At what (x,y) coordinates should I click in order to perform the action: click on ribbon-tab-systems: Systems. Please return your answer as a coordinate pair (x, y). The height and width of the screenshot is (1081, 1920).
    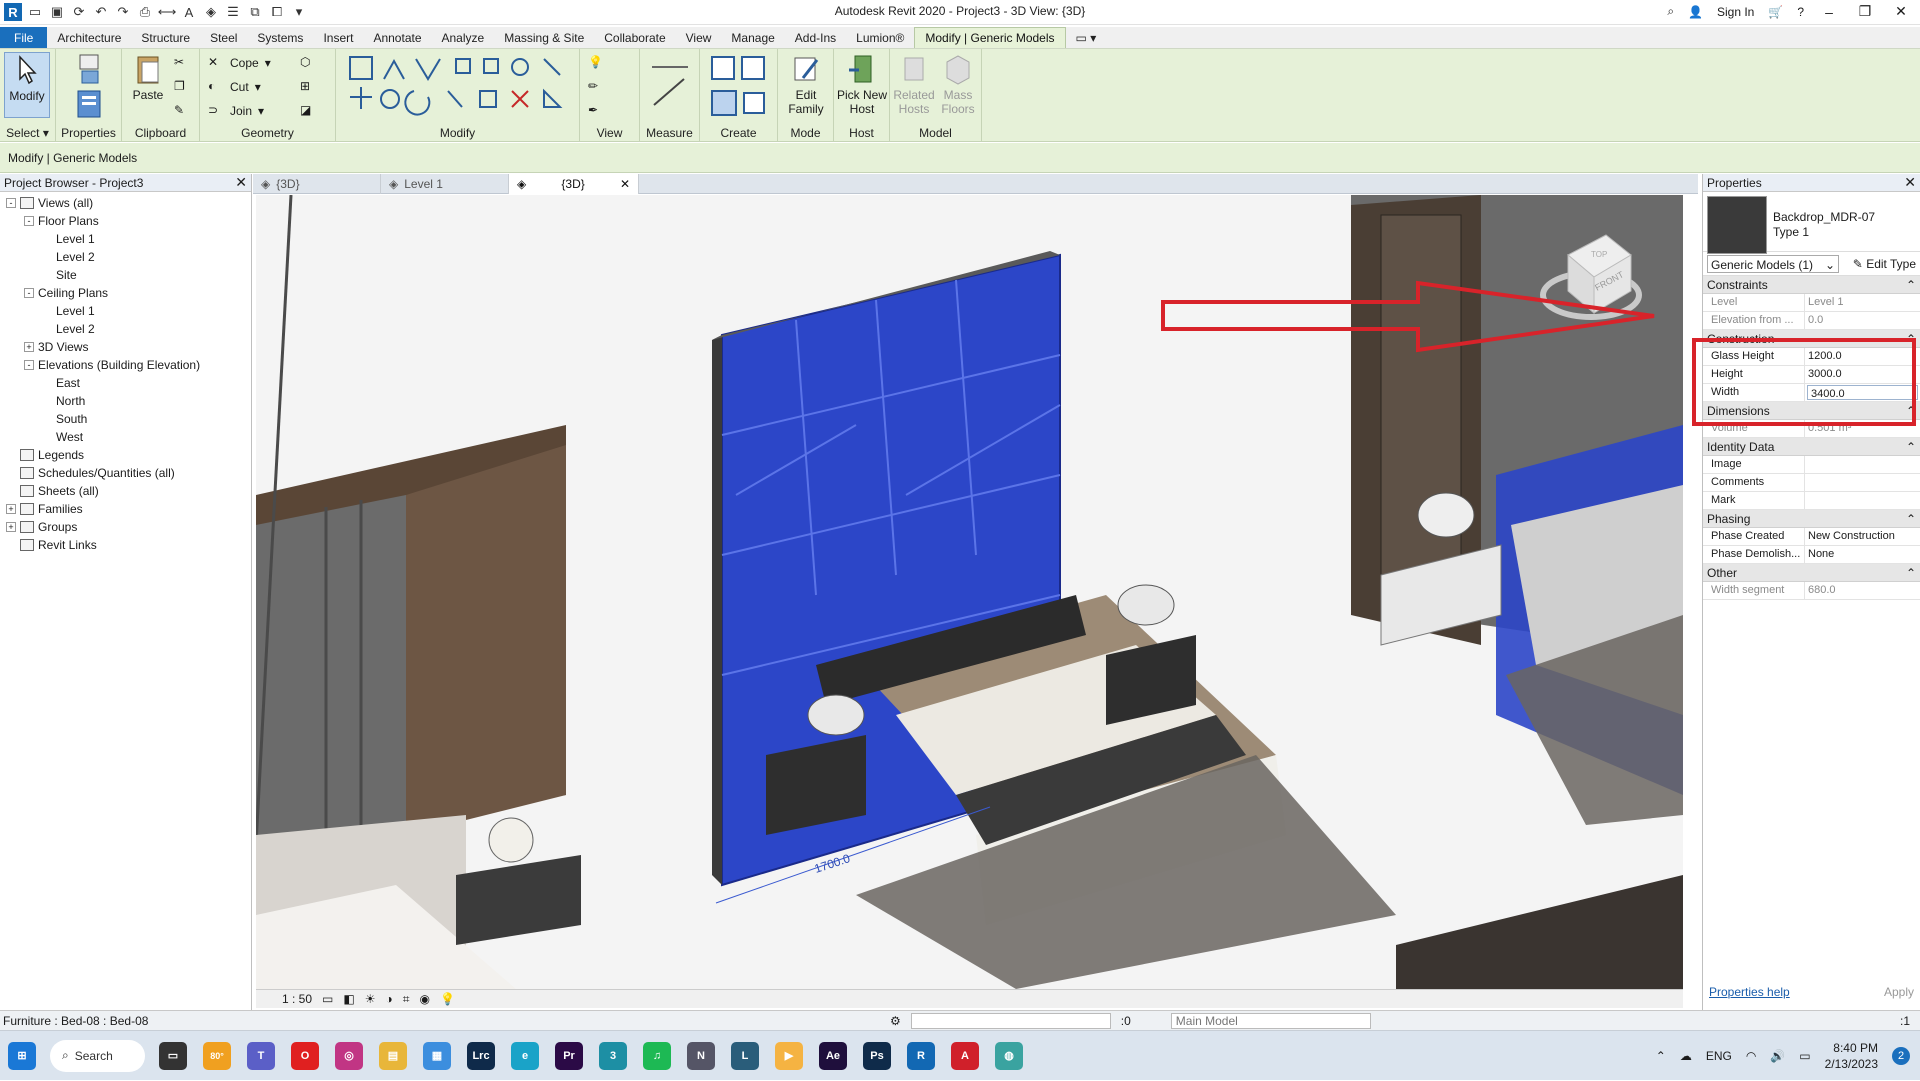
    Looking at the image, I should click on (280, 37).